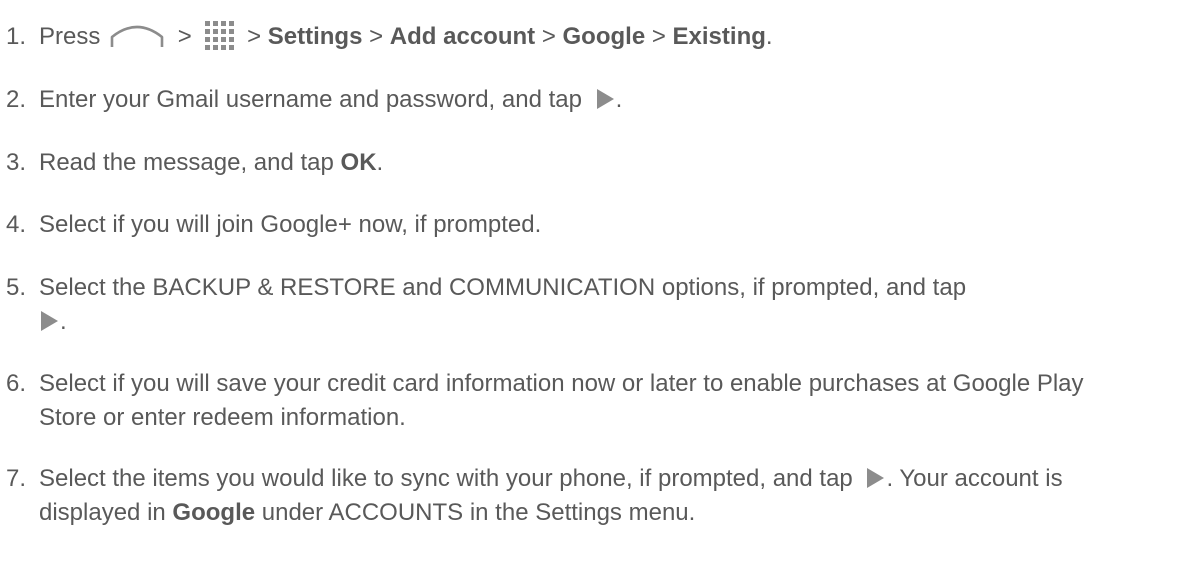 This screenshot has height=570, width=1204. What do you see at coordinates (186, 162) in the screenshot?
I see `step-text: Read the message, and tap` at bounding box center [186, 162].